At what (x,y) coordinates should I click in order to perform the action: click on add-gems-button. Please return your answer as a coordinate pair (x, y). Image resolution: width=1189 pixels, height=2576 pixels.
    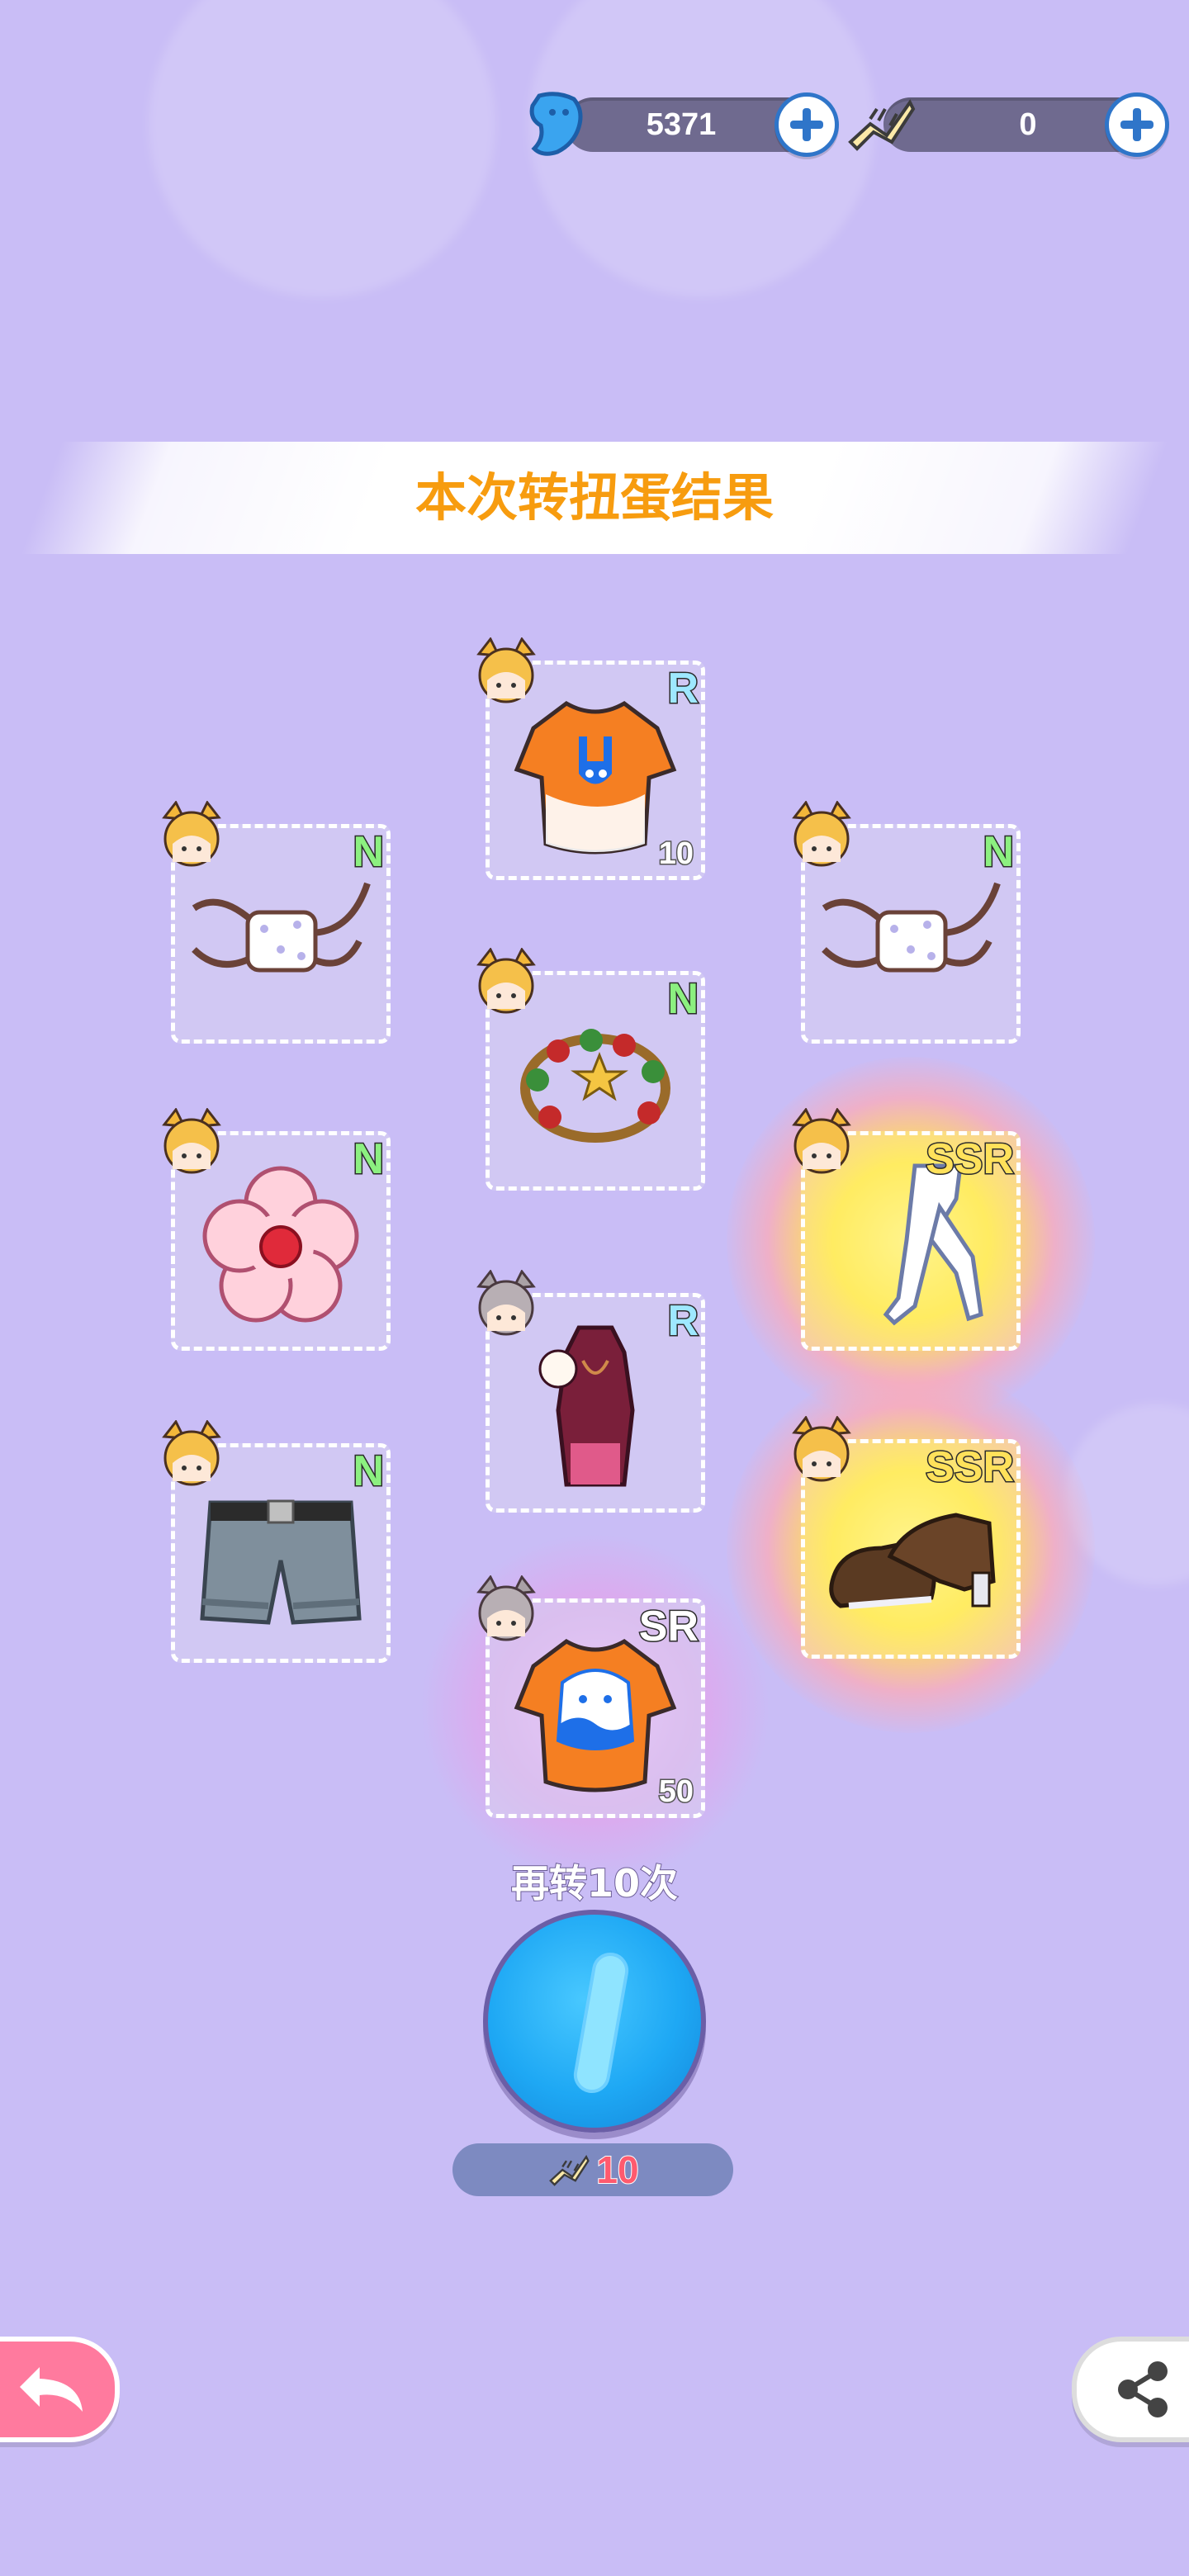
    Looking at the image, I should click on (807, 124).